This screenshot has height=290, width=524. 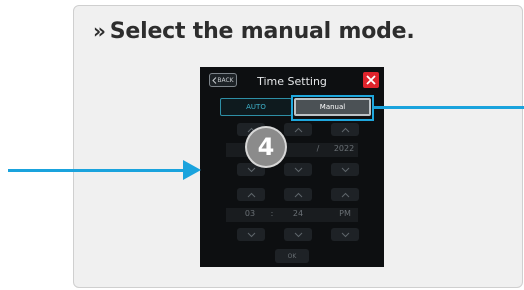 What do you see at coordinates (344, 148) in the screenshot?
I see `year-value: 2022` at bounding box center [344, 148].